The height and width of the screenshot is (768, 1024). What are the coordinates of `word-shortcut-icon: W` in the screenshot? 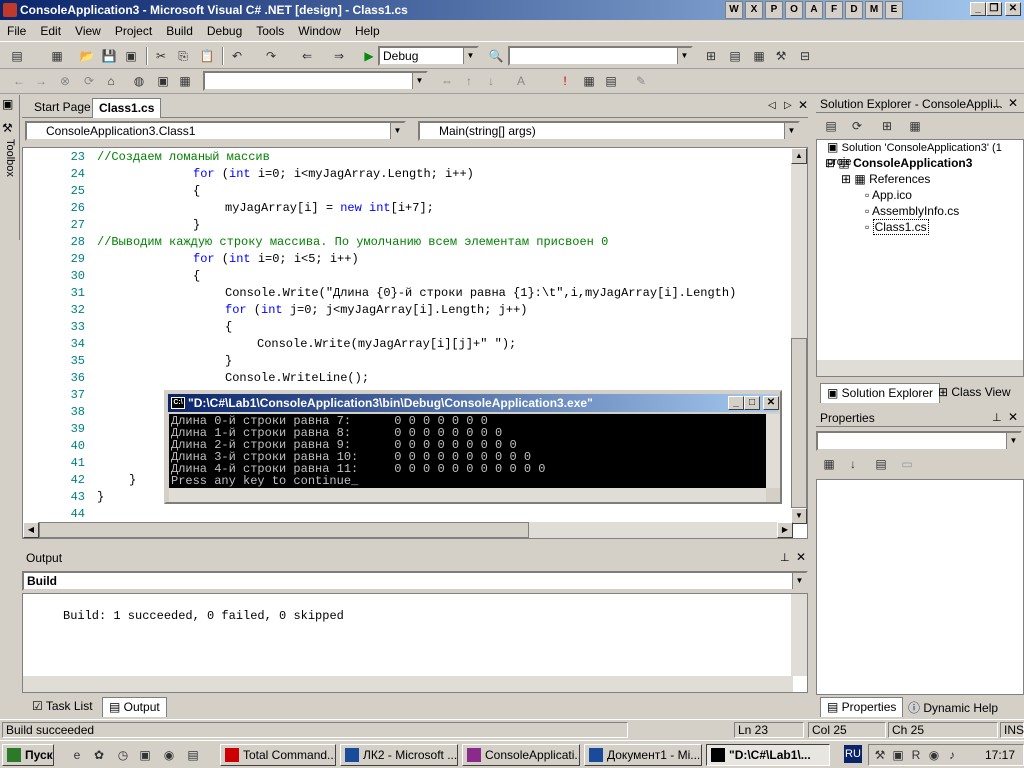 It's located at (734, 10).